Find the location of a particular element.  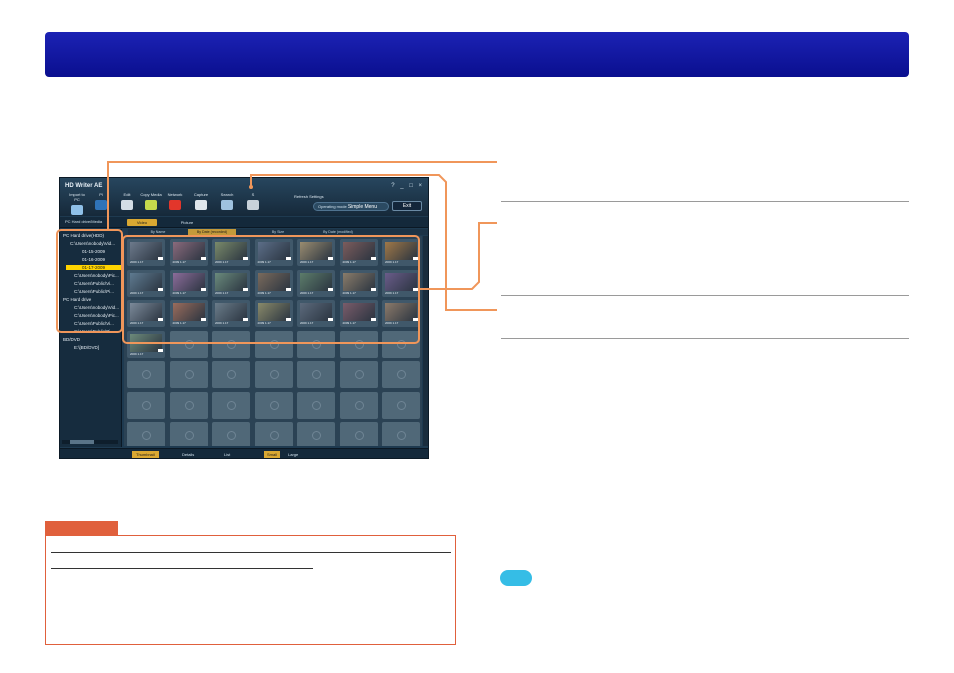

note-tab is located at coordinates (81, 528).